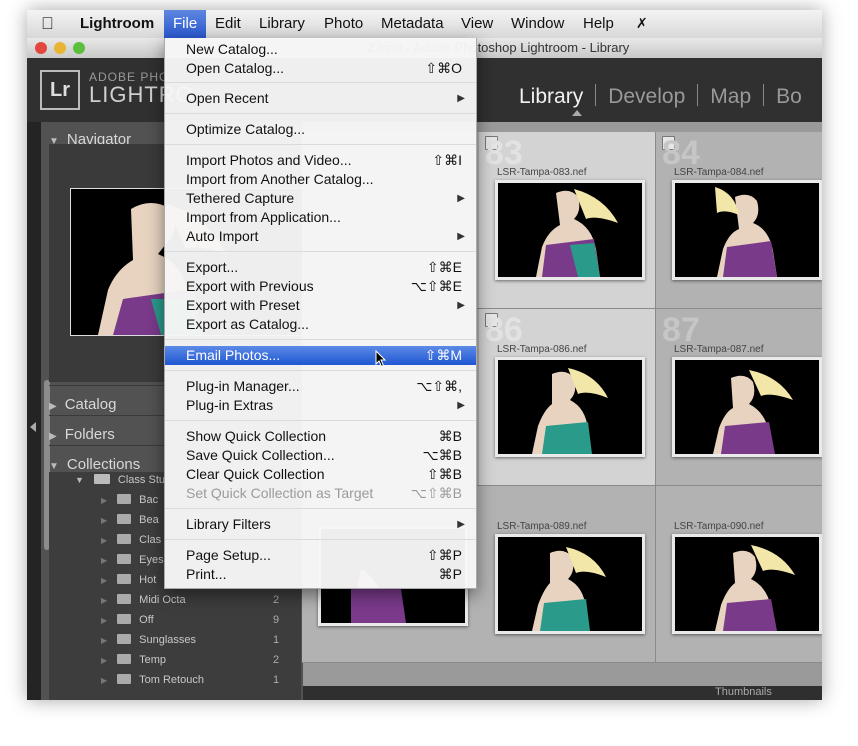  I want to click on menu-library: Library, so click(282, 23).